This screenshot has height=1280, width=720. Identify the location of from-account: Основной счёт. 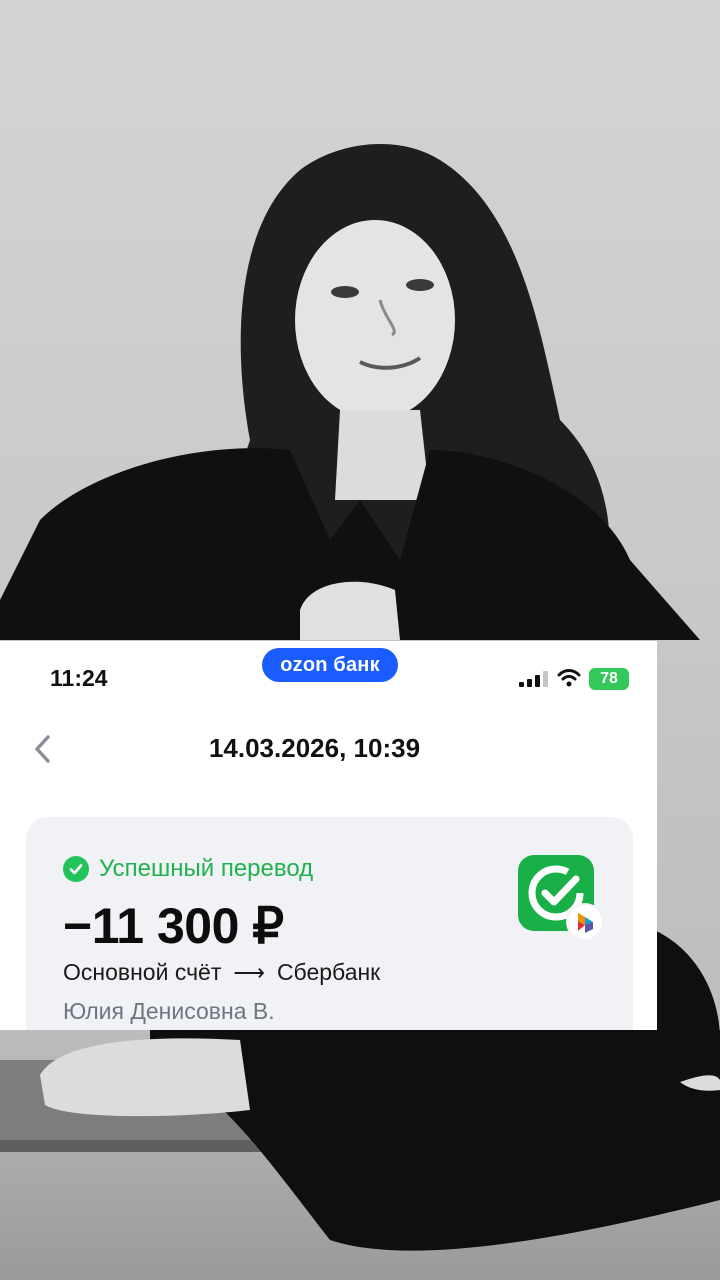
(142, 972).